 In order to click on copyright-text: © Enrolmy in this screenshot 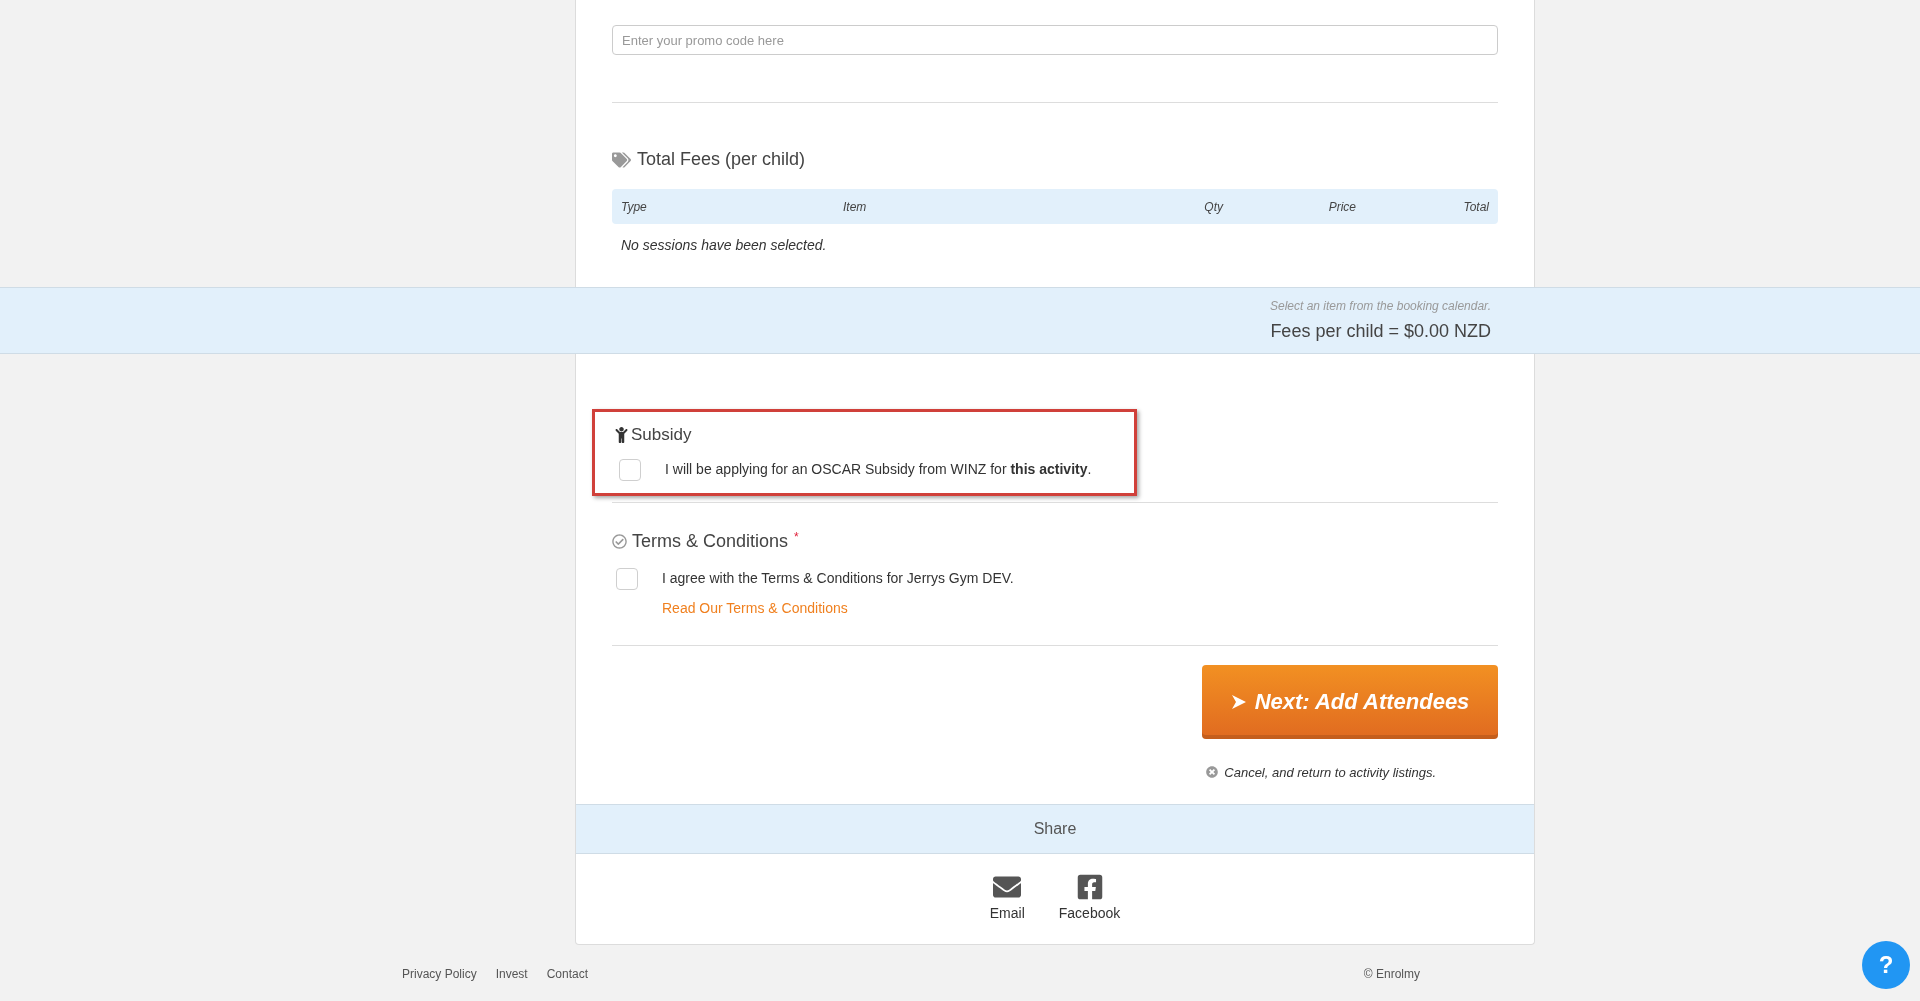, I will do `click(1391, 974)`.